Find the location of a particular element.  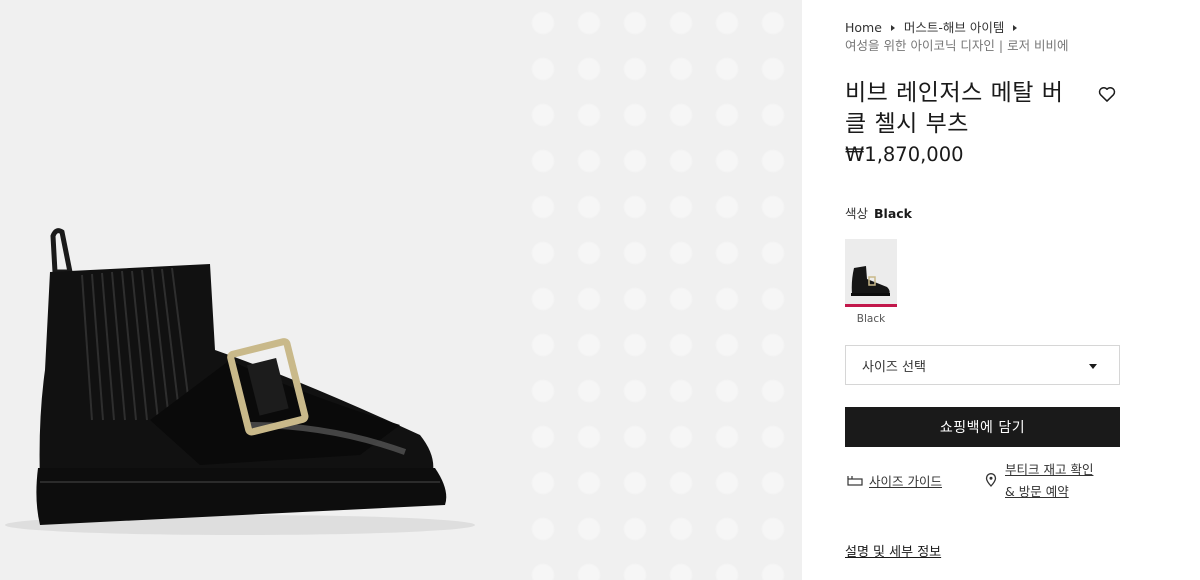

product-price: ₩1,870,000 is located at coordinates (904, 154).